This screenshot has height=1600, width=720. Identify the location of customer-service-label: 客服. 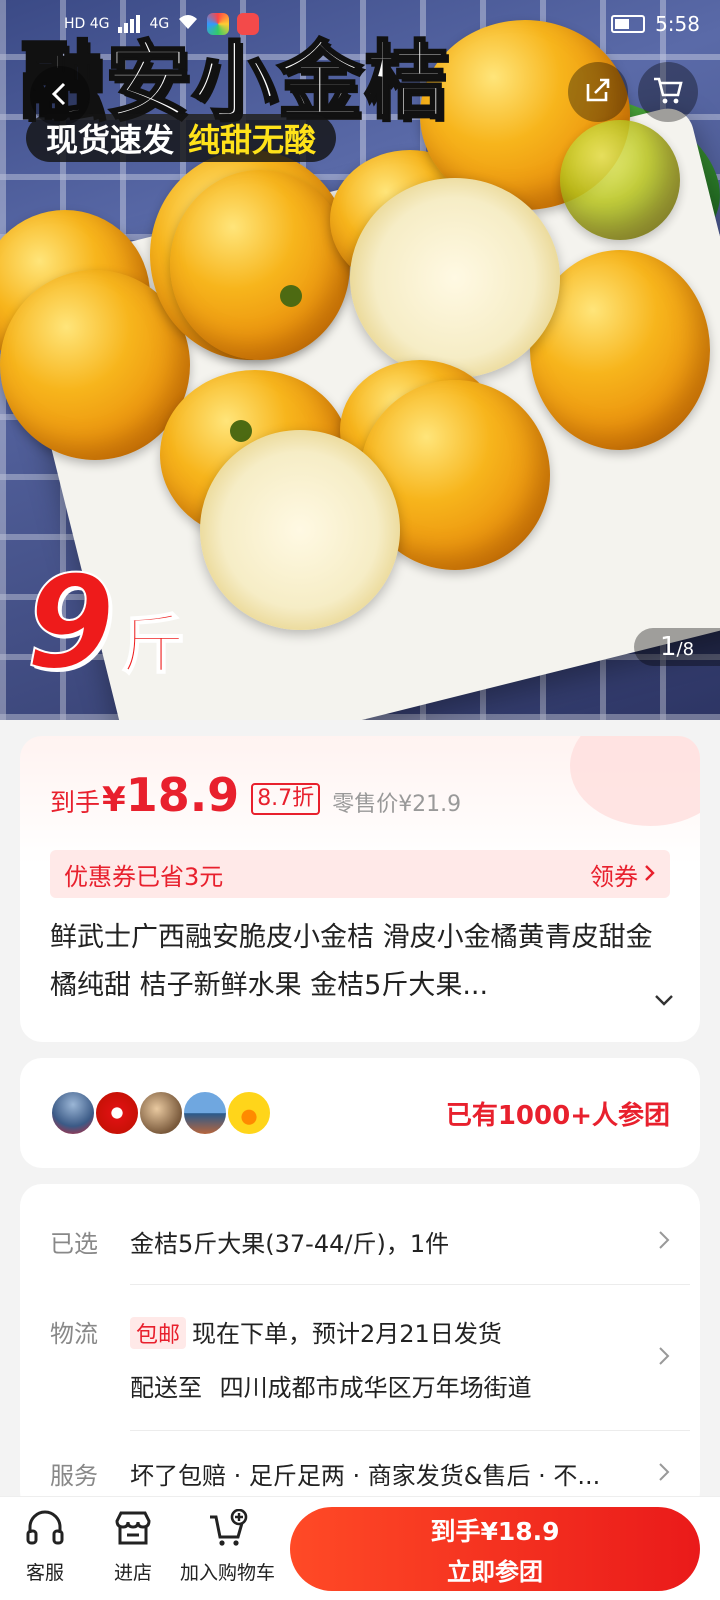
(44, 1573).